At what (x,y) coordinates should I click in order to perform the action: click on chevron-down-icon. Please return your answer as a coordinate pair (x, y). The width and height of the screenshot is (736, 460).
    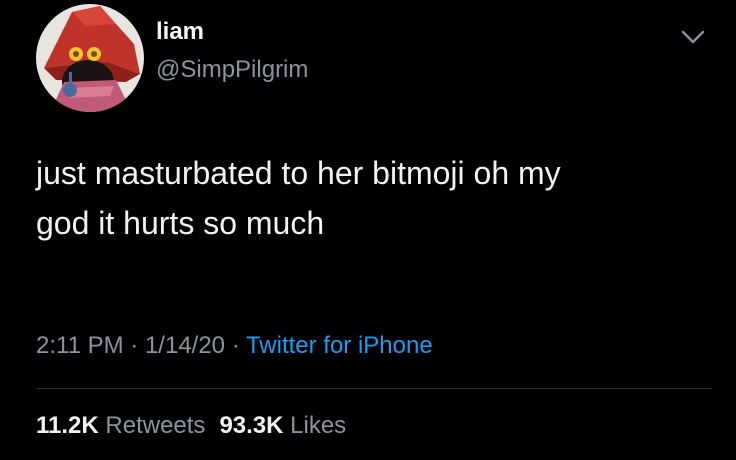
    Looking at the image, I should click on (693, 37).